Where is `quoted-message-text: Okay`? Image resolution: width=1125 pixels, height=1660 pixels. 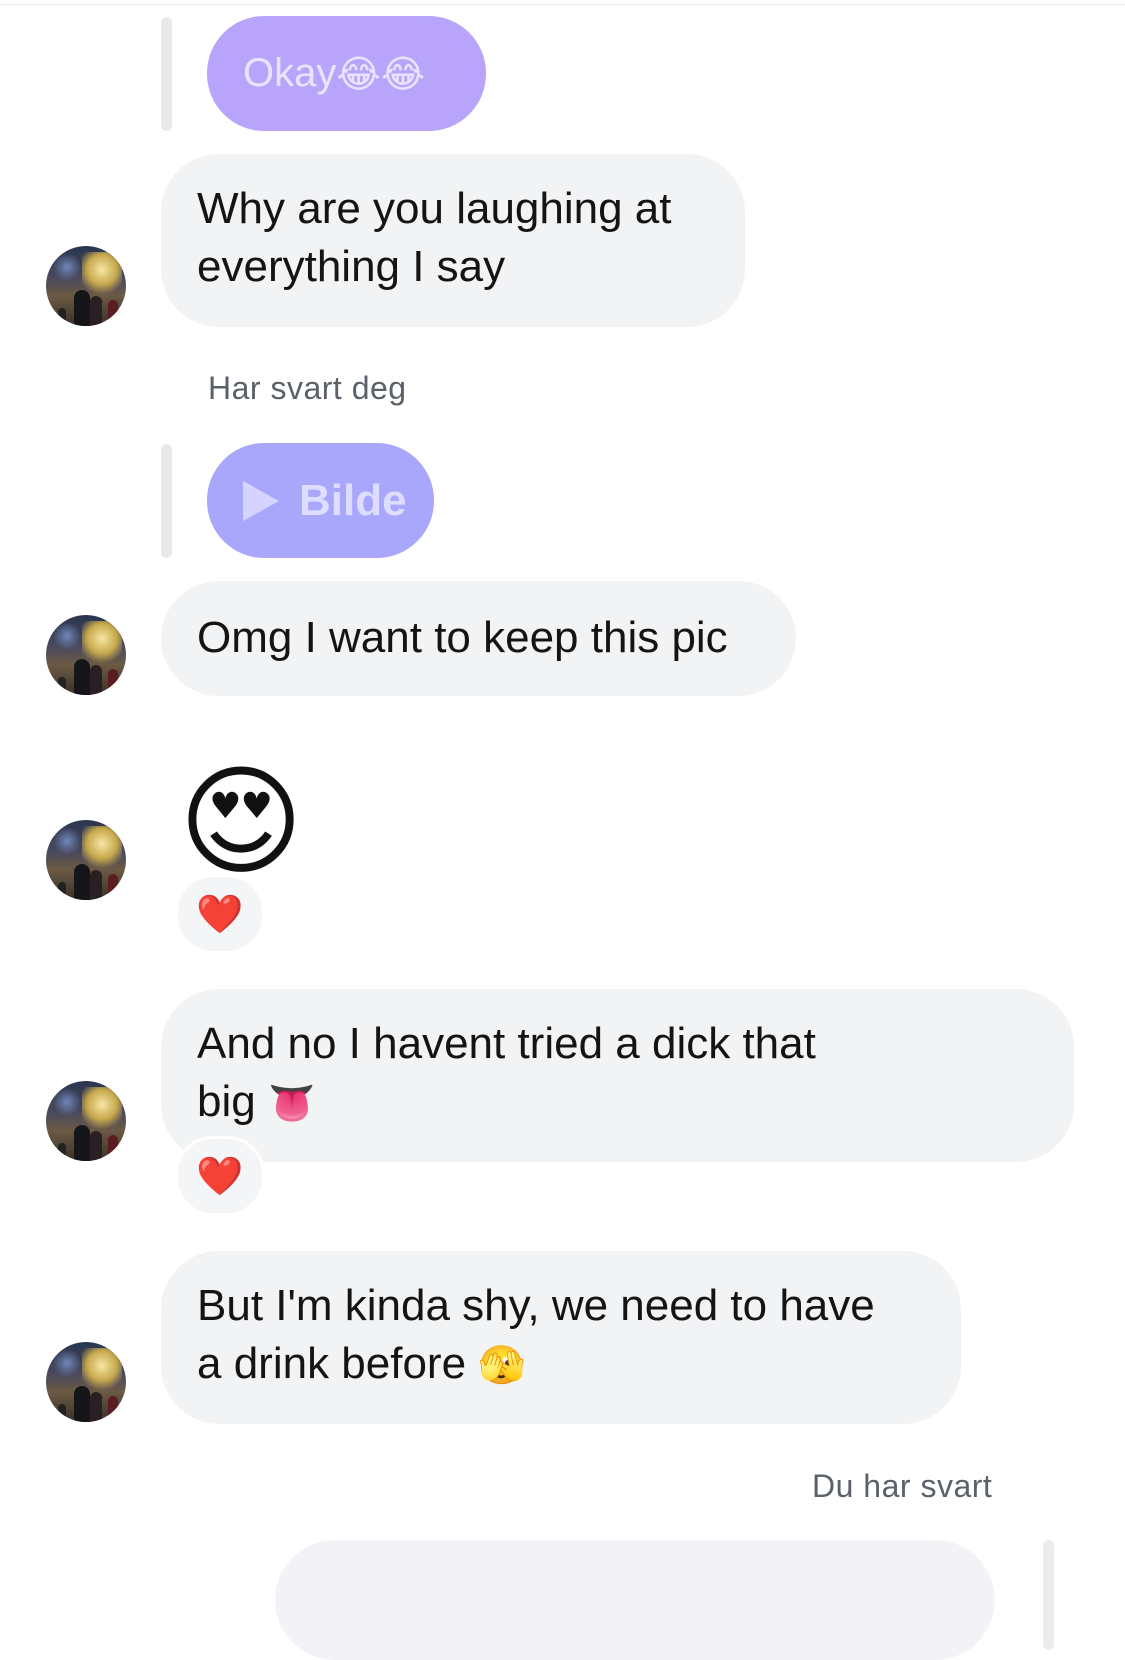
quoted-message-text: Okay is located at coordinates (290, 73).